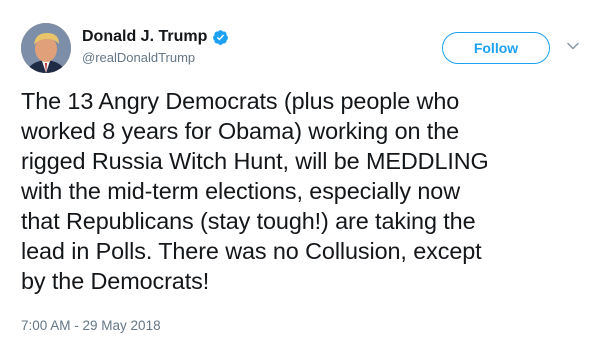 This screenshot has height=353, width=612. I want to click on user-handle: @realDonaldTrump, so click(155, 58).